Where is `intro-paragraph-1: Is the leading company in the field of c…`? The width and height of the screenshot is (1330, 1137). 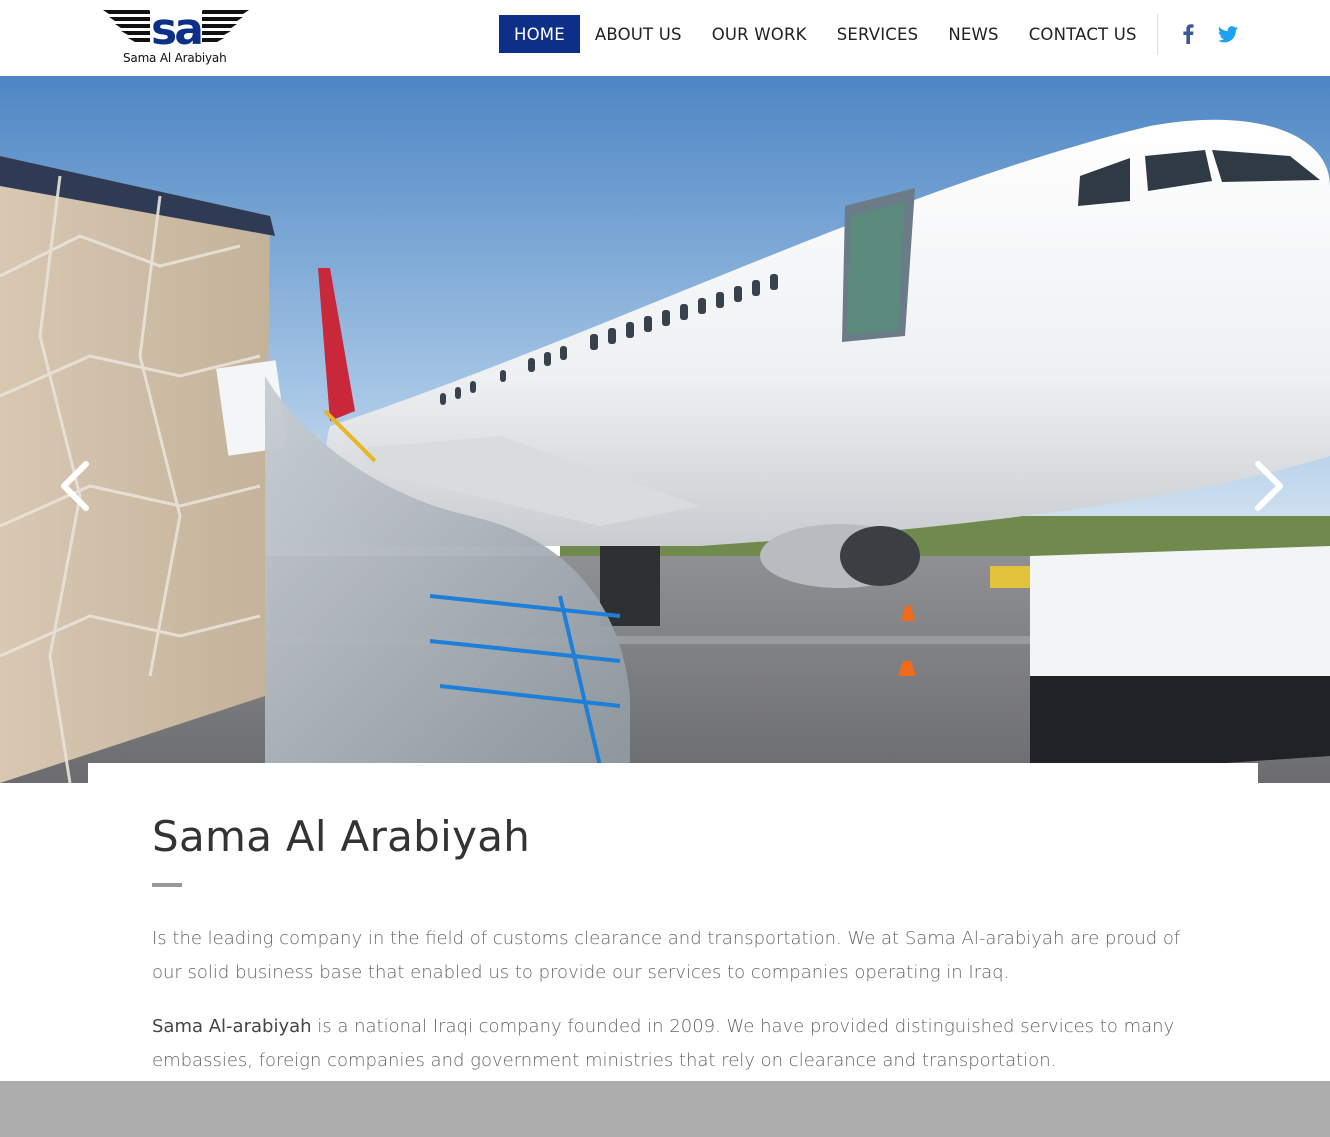
intro-paragraph-1: Is the leading company in the field of c… is located at coordinates (666, 955).